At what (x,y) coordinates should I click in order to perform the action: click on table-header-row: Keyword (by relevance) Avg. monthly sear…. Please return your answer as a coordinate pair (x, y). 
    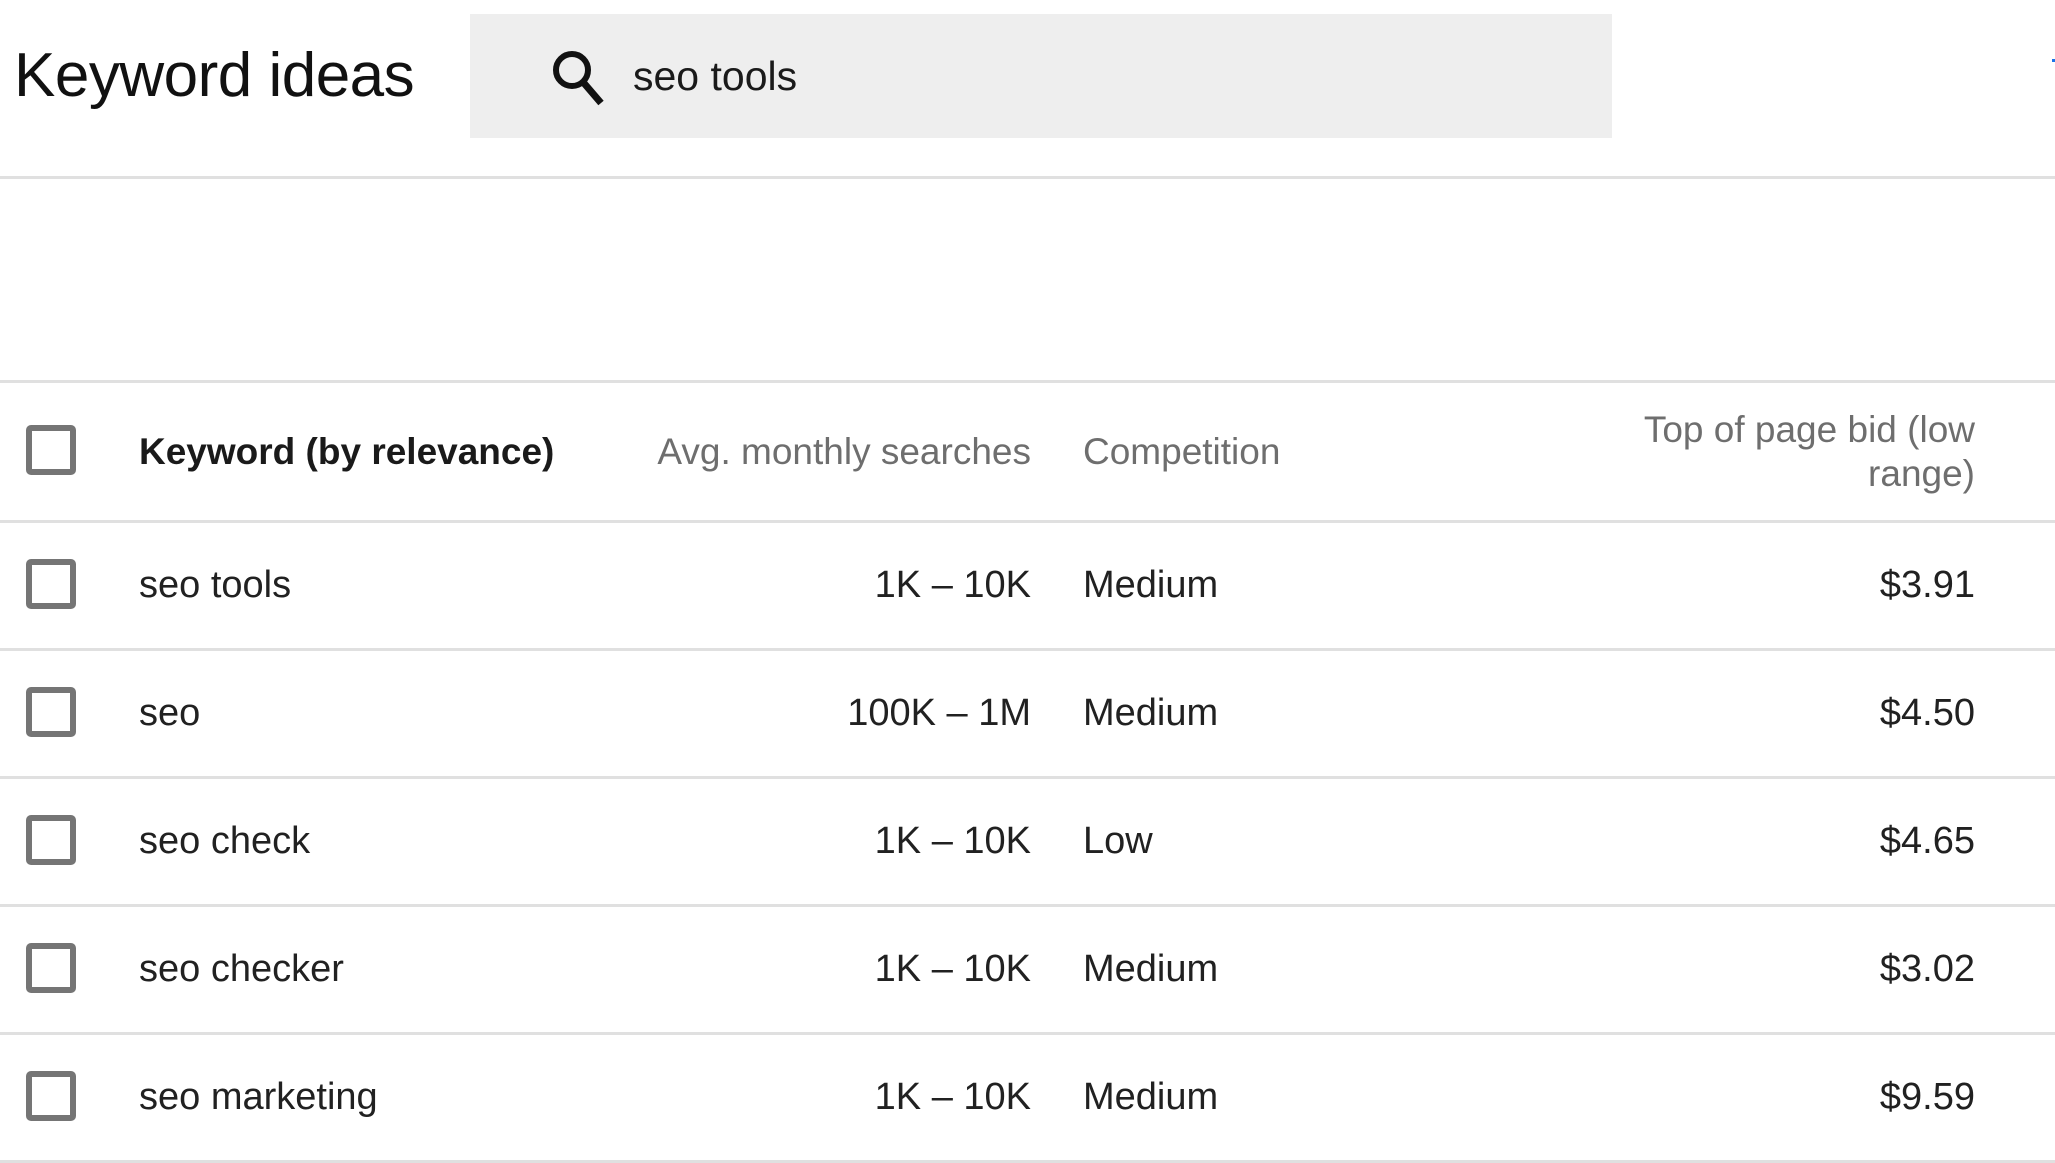
    Looking at the image, I should click on (1027, 453).